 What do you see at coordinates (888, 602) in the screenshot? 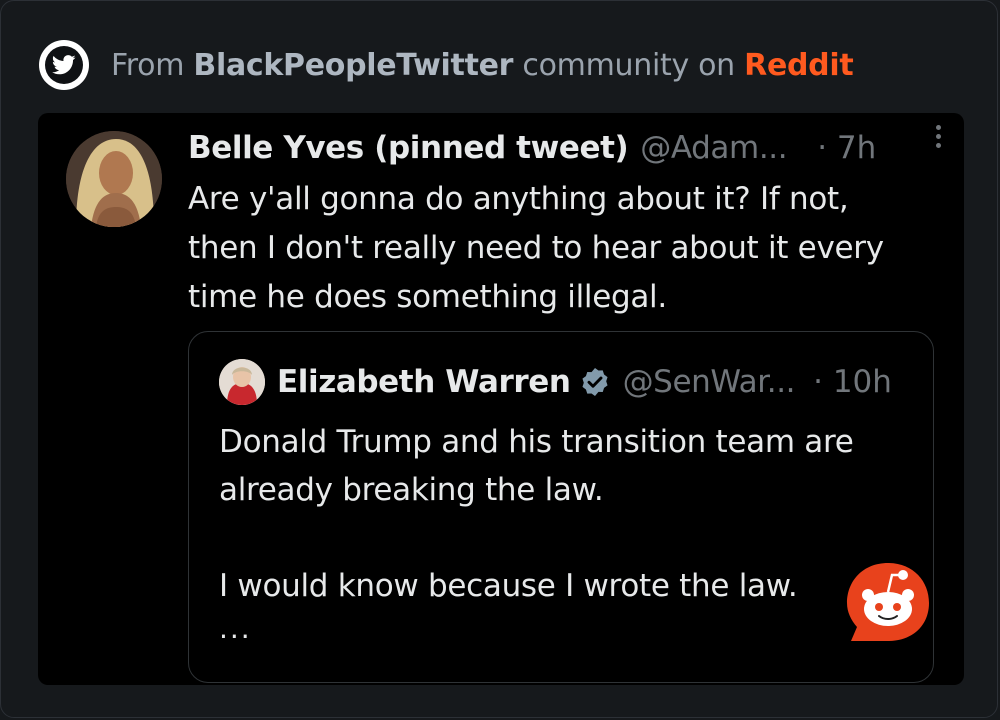
I see `reddit-snoo-icon` at bounding box center [888, 602].